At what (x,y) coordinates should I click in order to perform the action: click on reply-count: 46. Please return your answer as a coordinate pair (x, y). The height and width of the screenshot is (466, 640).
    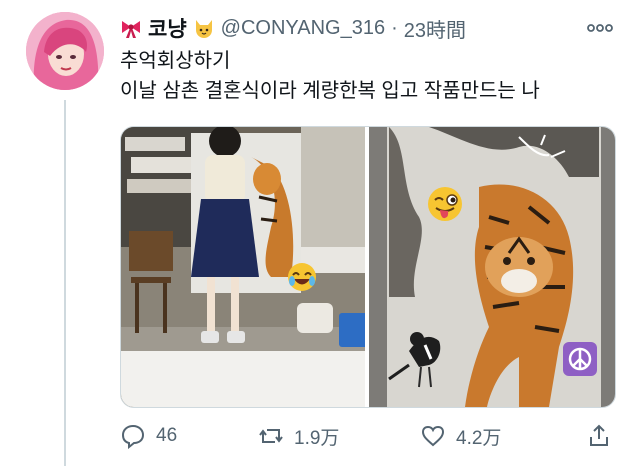
    Looking at the image, I should click on (167, 435).